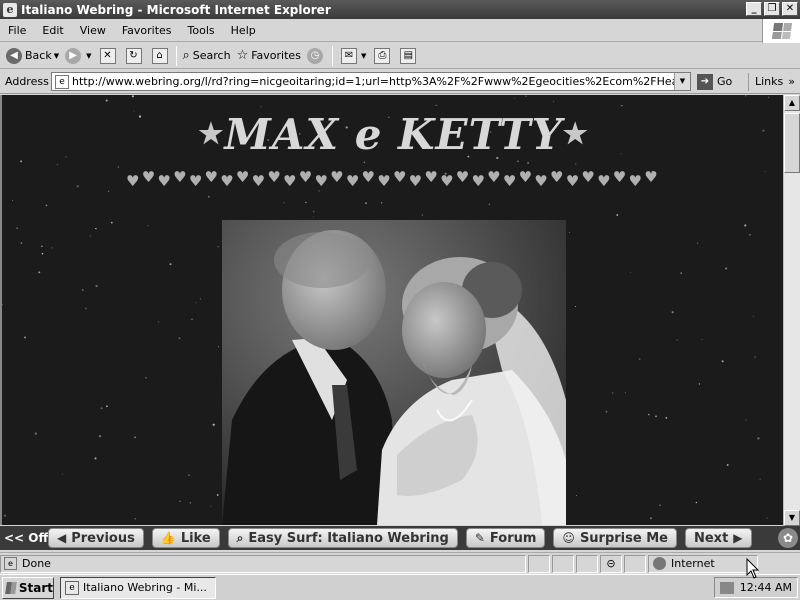 This screenshot has height=600, width=800. I want to click on forward-dropdown-icon: ▼, so click(88, 56).